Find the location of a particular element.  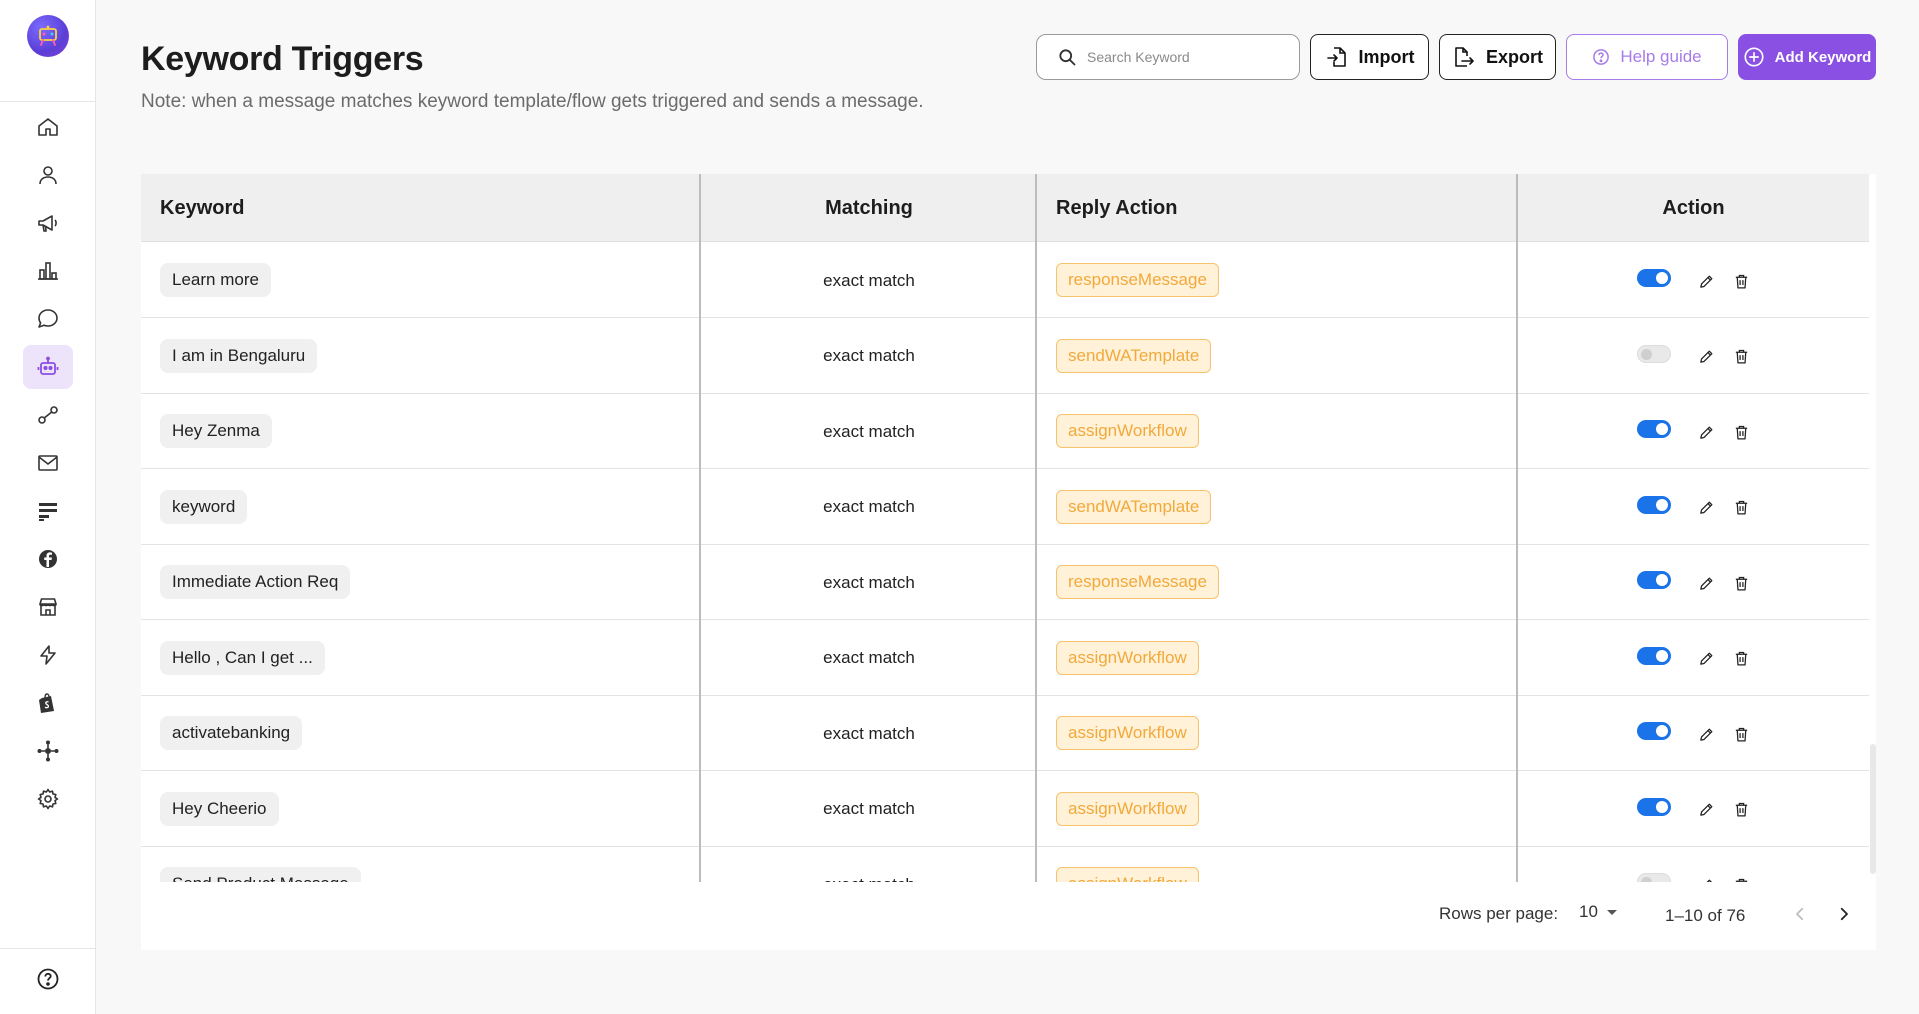

sidebar-item-analytics is located at coordinates (48, 271).